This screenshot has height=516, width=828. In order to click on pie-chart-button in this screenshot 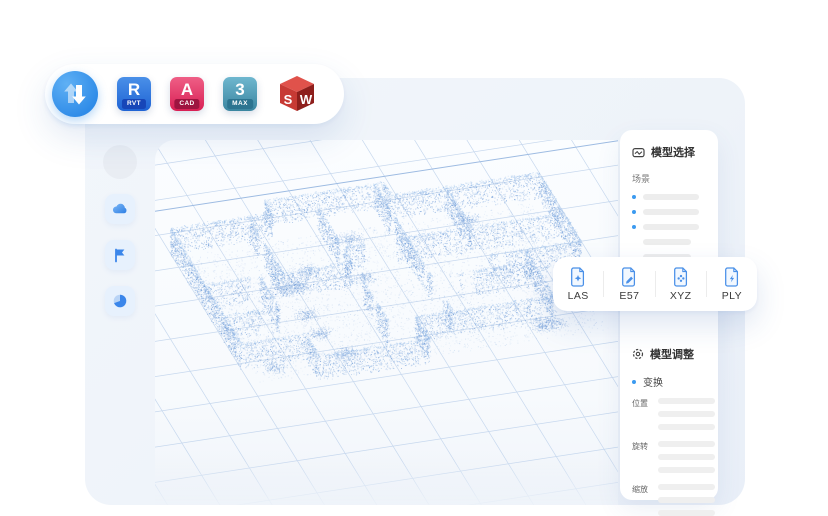, I will do `click(120, 301)`.